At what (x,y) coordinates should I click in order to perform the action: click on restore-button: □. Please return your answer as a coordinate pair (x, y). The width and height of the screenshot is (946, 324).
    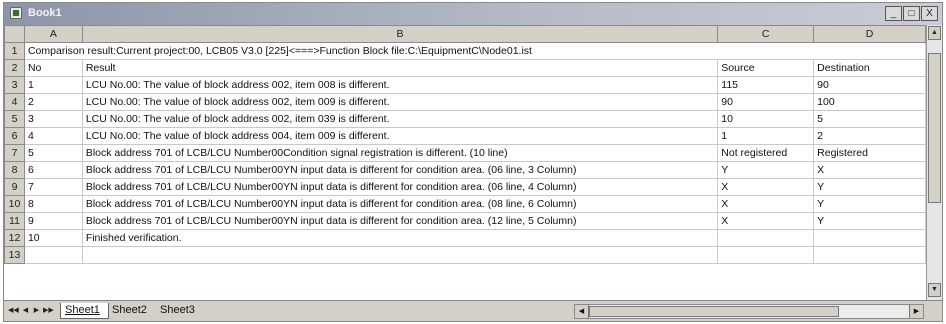
    Looking at the image, I should click on (911, 13).